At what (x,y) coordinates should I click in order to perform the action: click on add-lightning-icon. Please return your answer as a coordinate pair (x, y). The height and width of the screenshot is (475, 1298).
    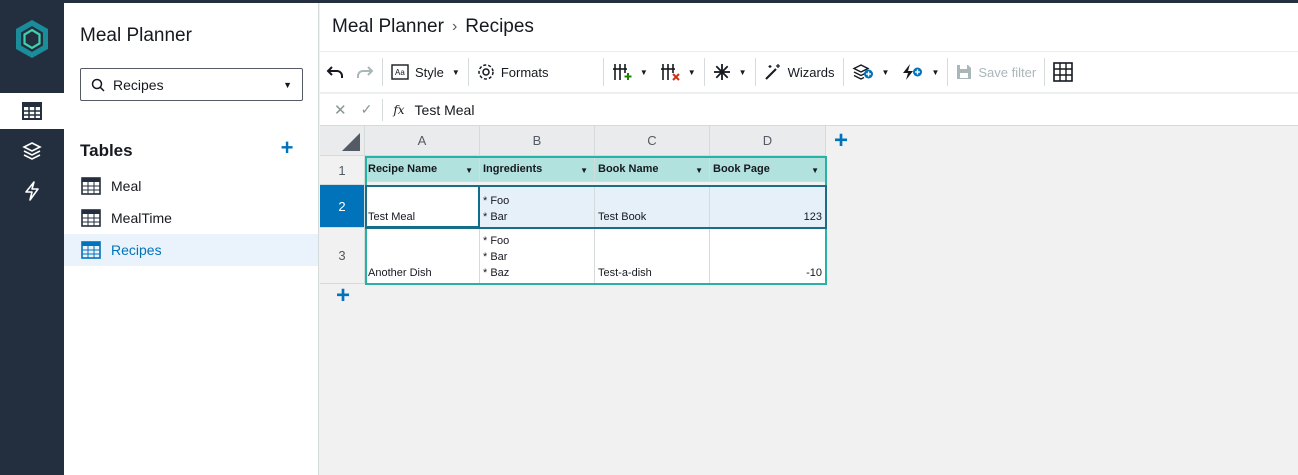
    Looking at the image, I should click on (913, 72).